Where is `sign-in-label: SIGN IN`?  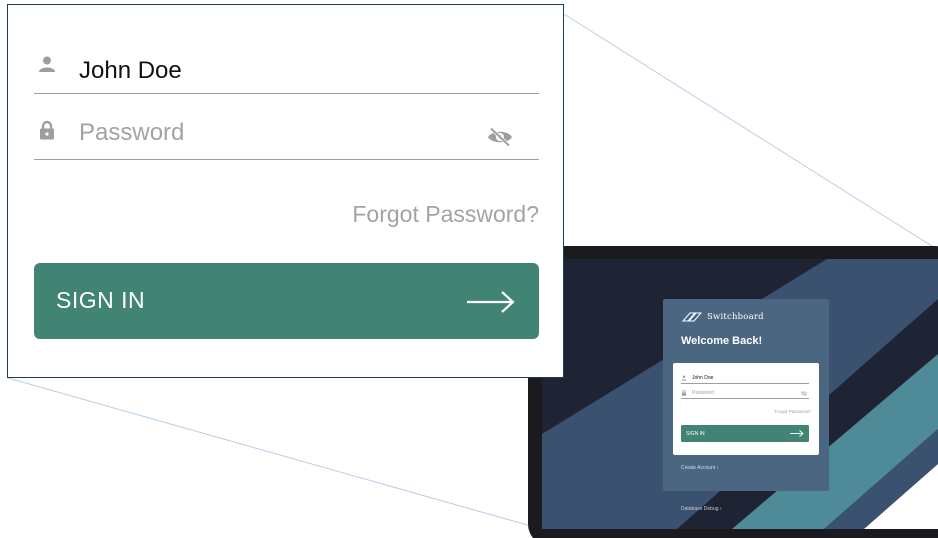 sign-in-label: SIGN IN is located at coordinates (101, 300).